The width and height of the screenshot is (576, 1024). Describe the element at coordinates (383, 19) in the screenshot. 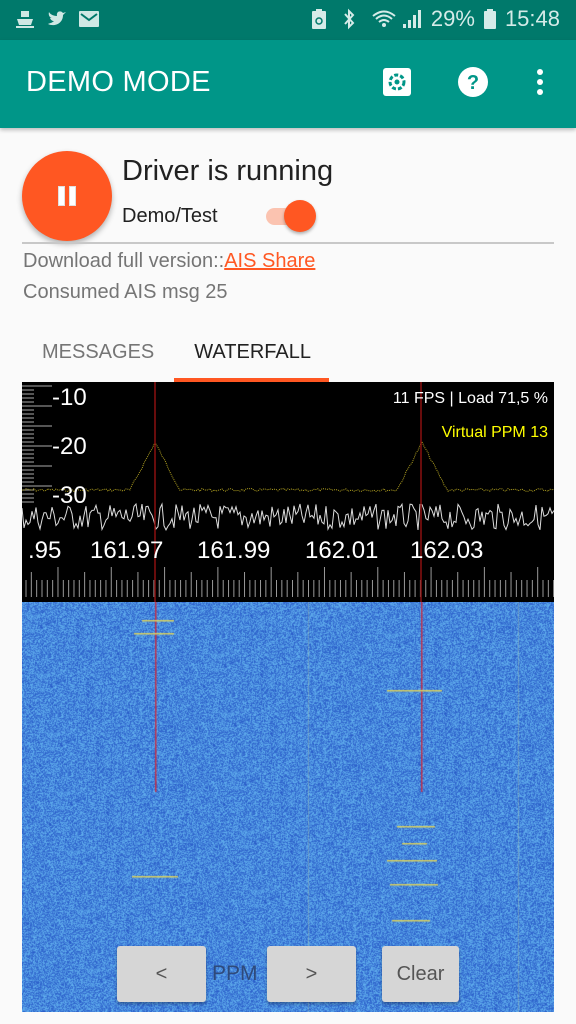

I see `wifi-icon` at that location.